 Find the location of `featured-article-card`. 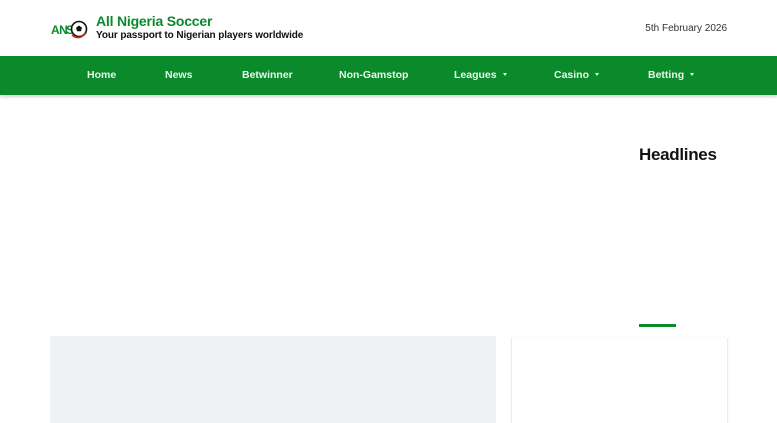

featured-article-card is located at coordinates (273, 379).